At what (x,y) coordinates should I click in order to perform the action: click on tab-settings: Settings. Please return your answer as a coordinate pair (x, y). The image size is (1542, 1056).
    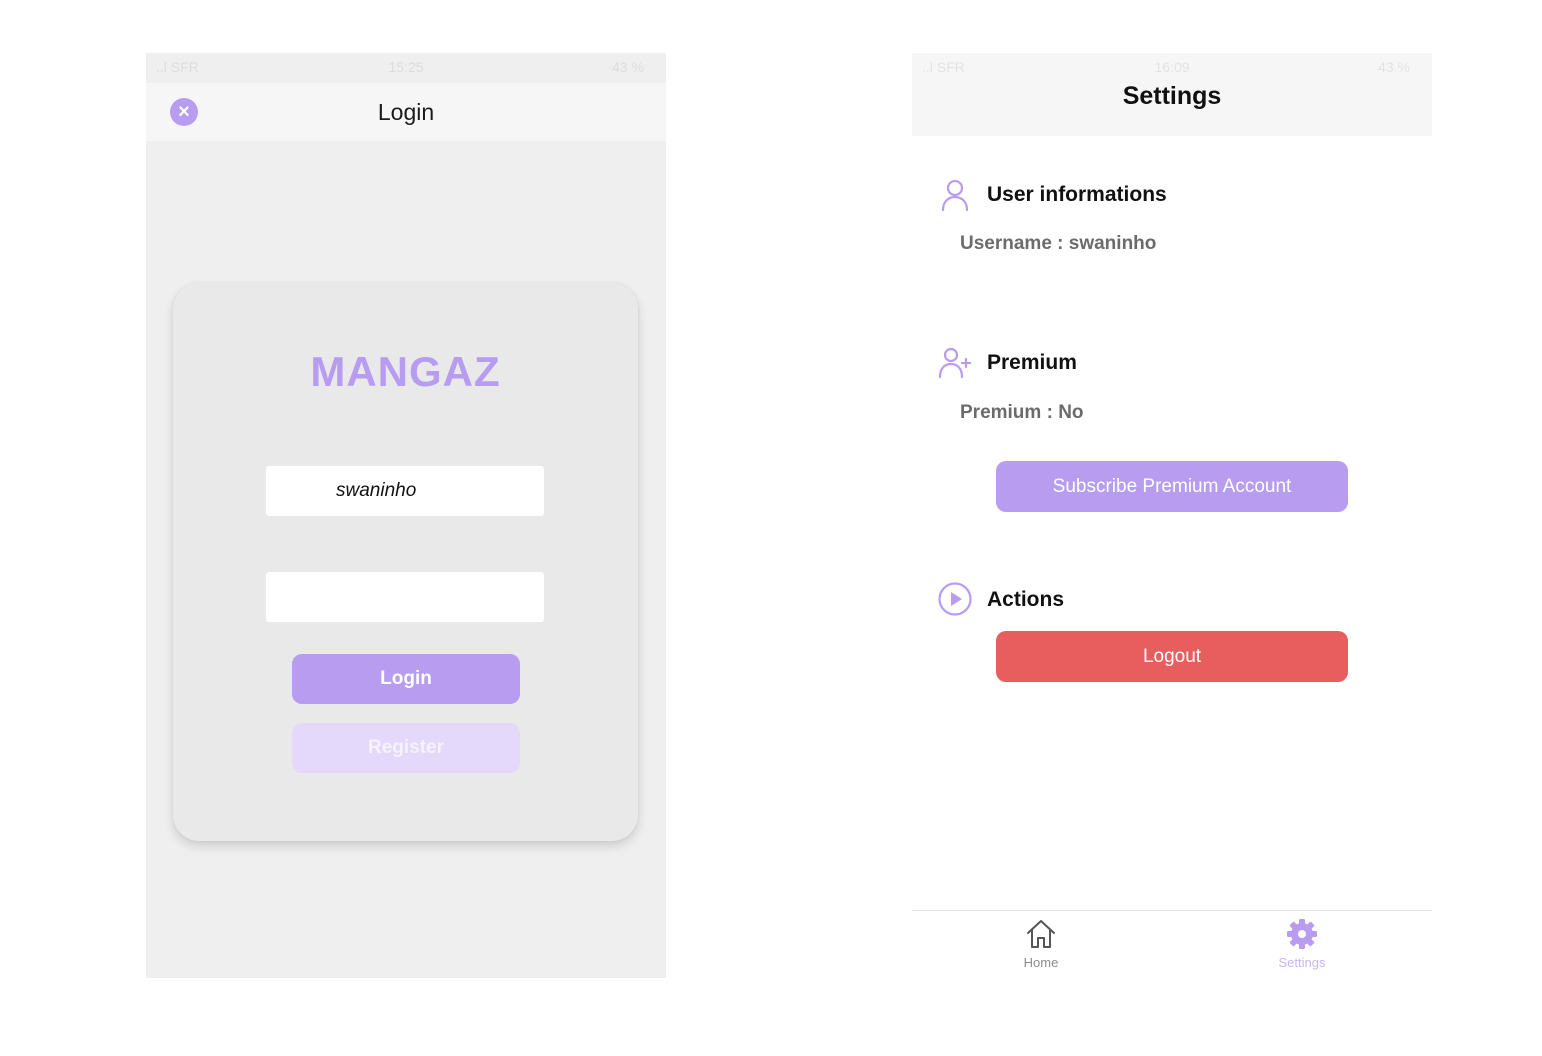
    Looking at the image, I should click on (1302, 943).